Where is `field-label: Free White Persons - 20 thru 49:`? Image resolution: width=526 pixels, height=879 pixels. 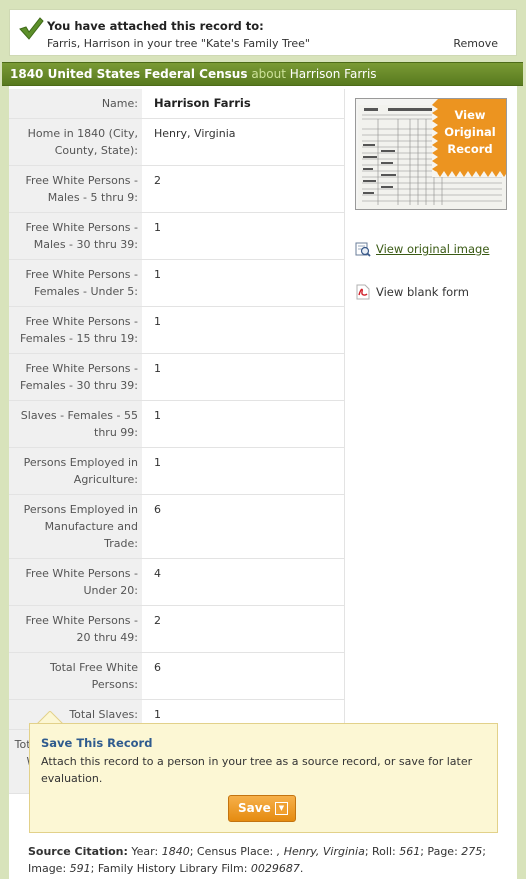
field-label: Free White Persons - 20 thru 49: is located at coordinates (75, 629).